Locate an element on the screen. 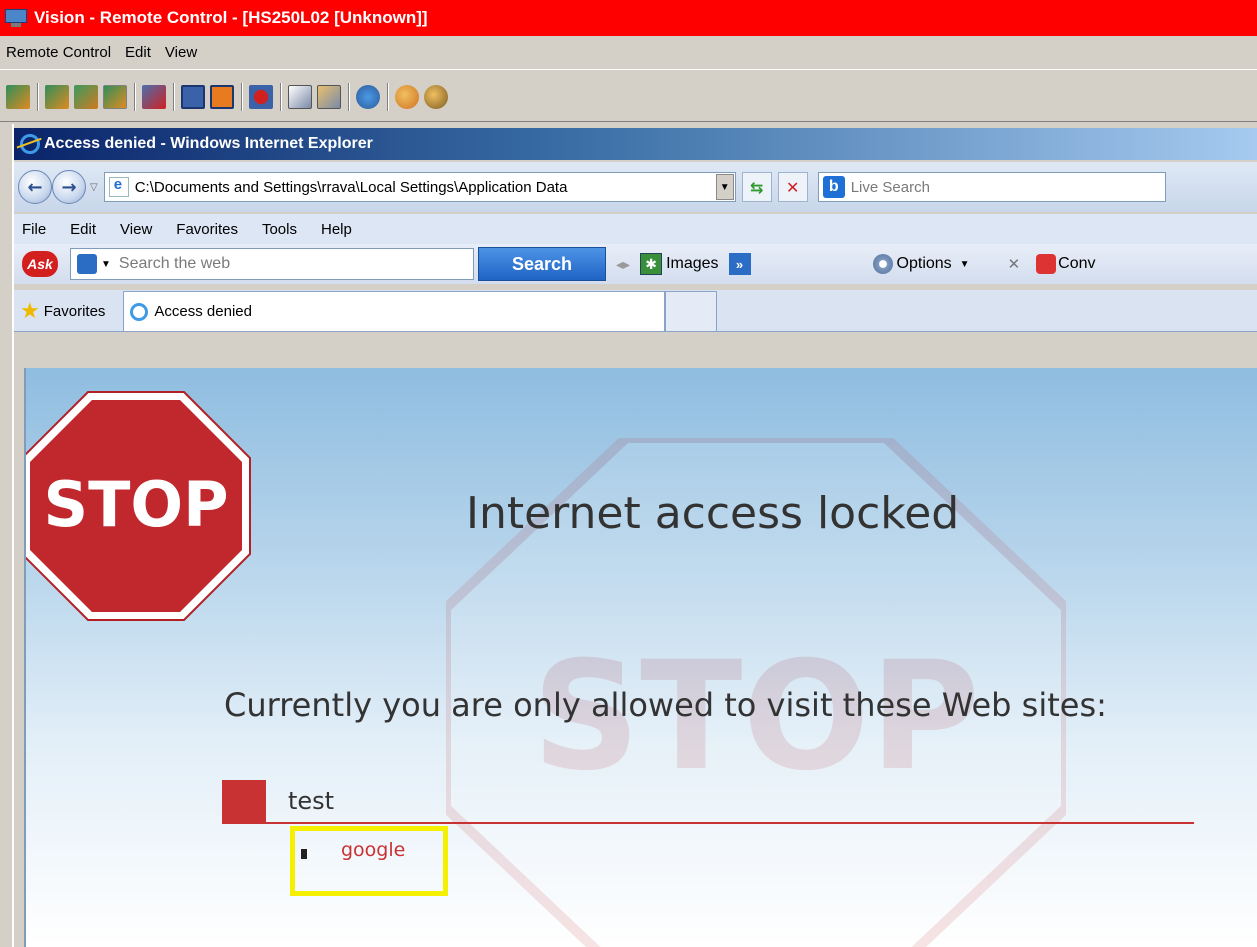  toolbar-grip-icon: ◂▸ is located at coordinates (623, 263).